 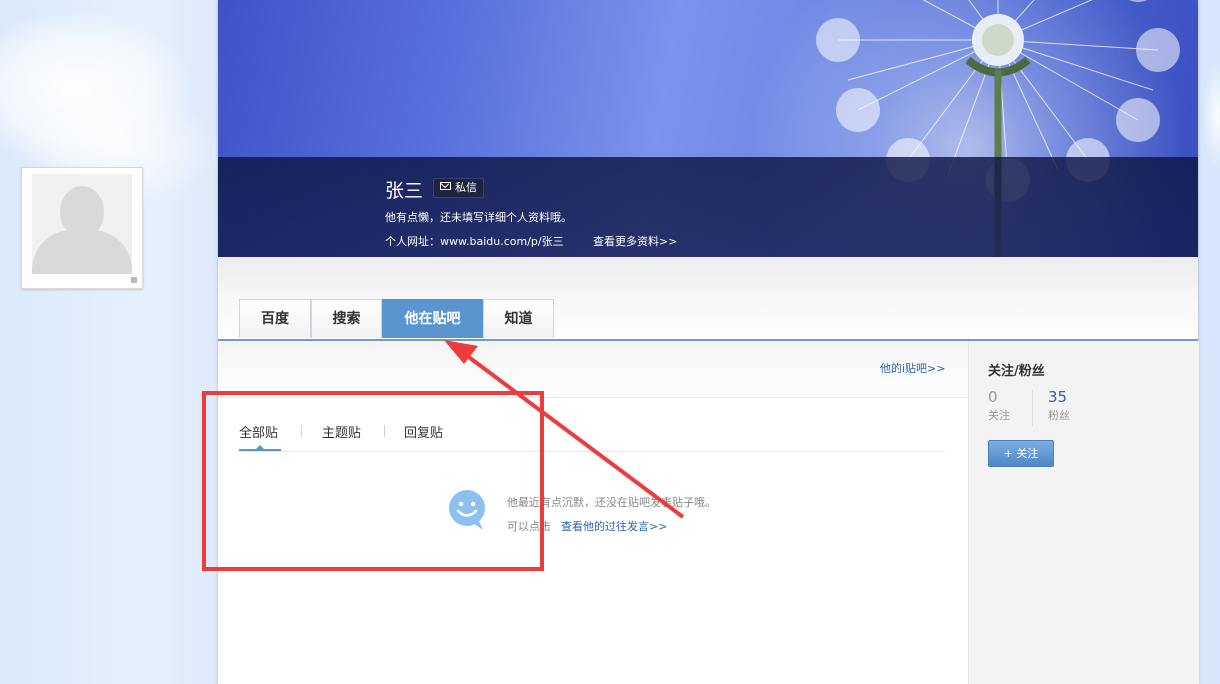 I want to click on ibar-link: 他的i贴吧>>, so click(x=913, y=368).